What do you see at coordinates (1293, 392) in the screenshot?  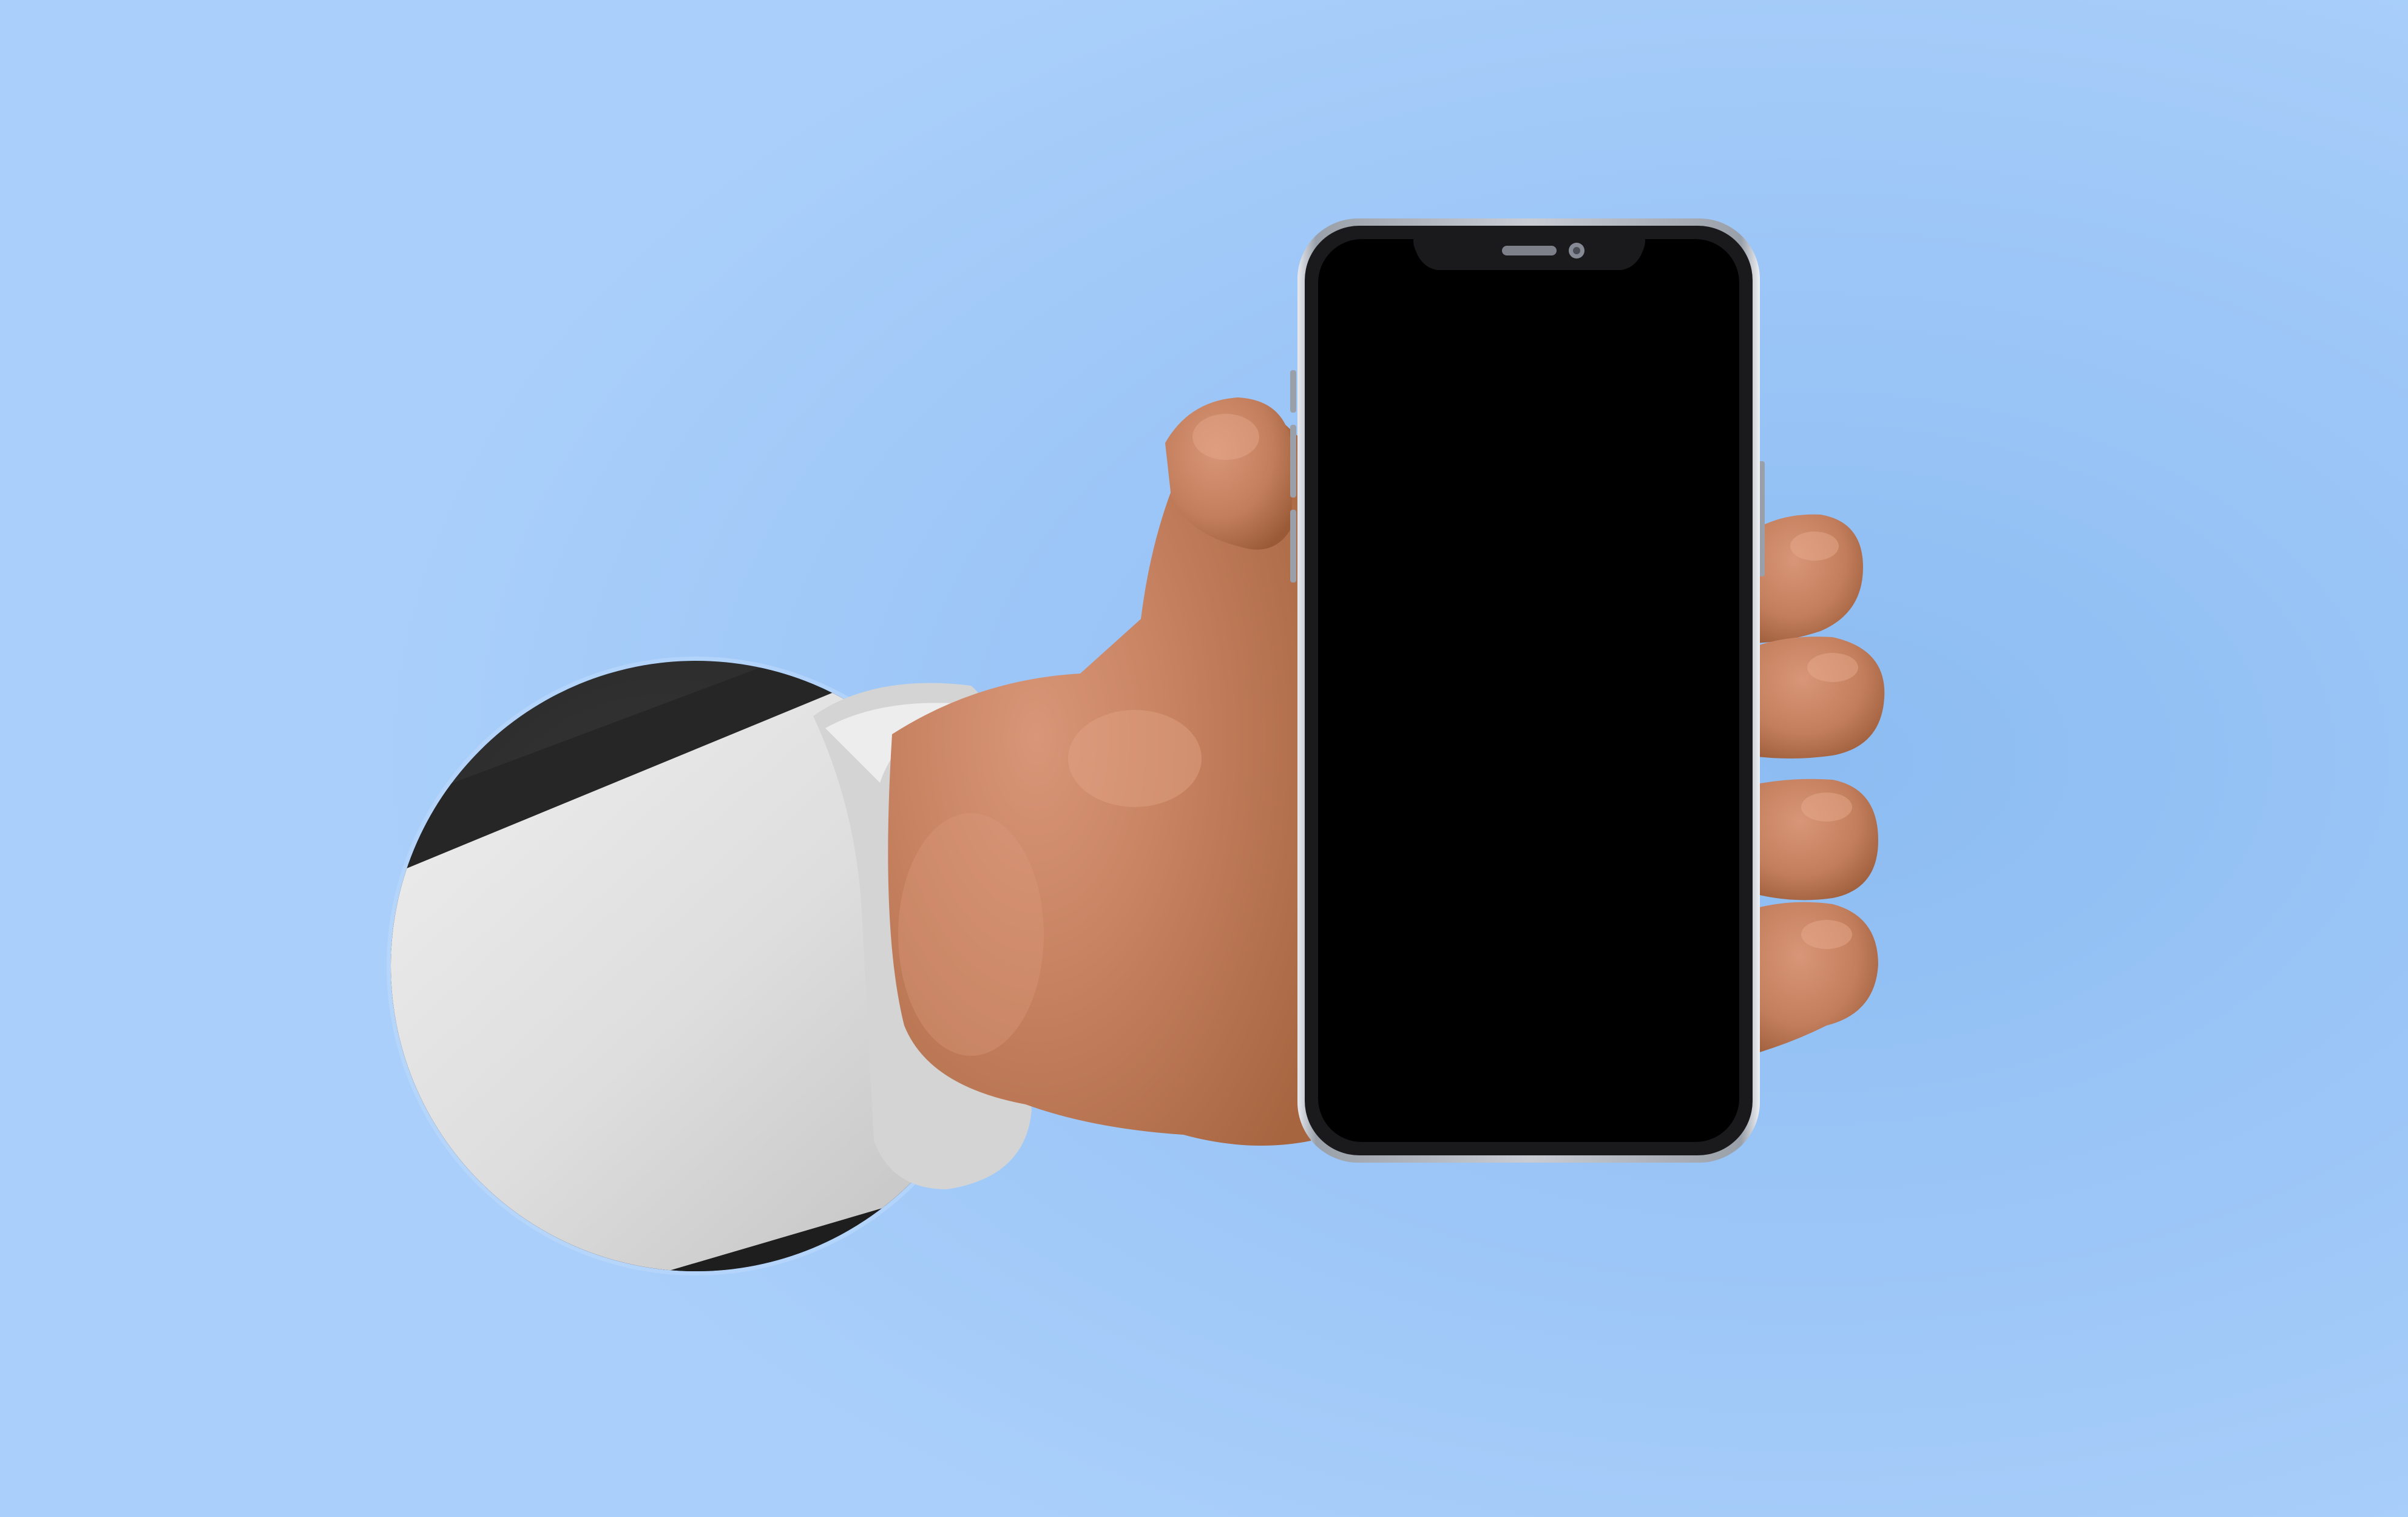 I see `phone-side-button-left` at bounding box center [1293, 392].